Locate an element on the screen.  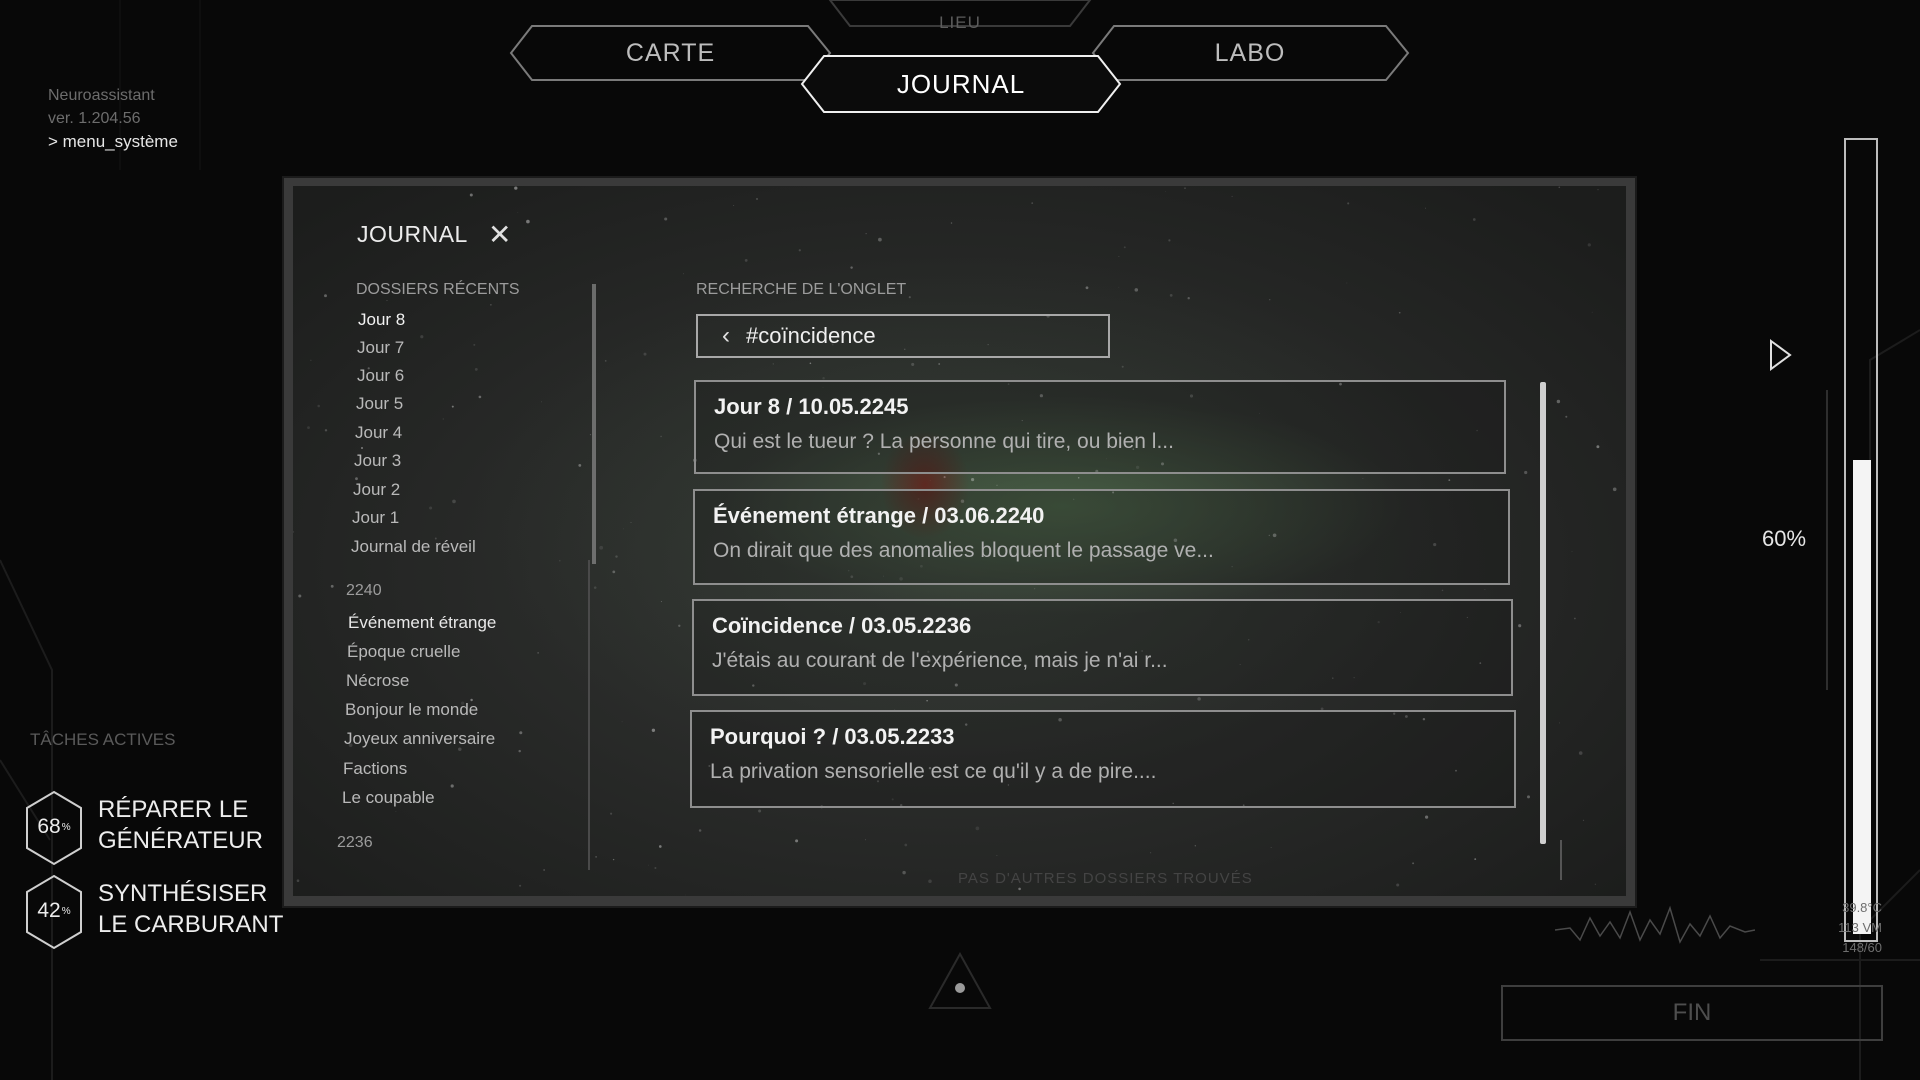
close-icon: ✕ is located at coordinates (499, 234).